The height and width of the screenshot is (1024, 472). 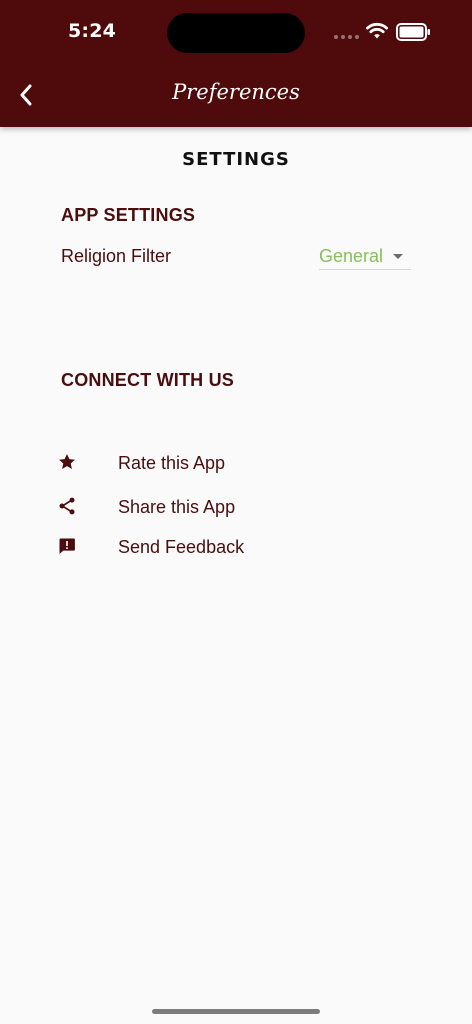 What do you see at coordinates (351, 256) in the screenshot?
I see `religion-filter-value: General` at bounding box center [351, 256].